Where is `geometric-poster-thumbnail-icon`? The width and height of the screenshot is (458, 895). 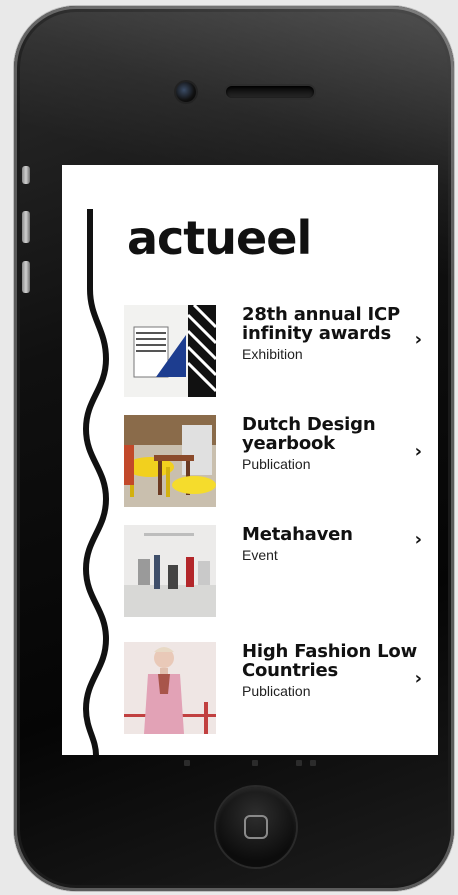
geometric-poster-thumbnail-icon is located at coordinates (170, 351).